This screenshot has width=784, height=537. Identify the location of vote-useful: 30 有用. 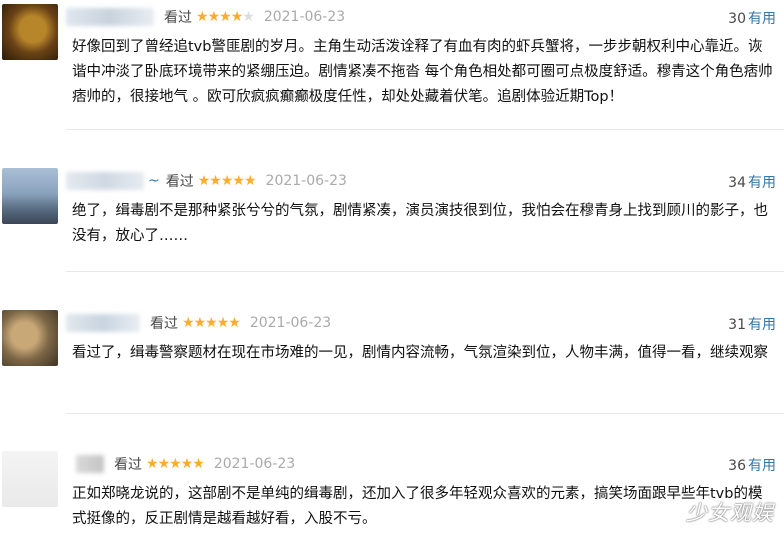
(752, 18).